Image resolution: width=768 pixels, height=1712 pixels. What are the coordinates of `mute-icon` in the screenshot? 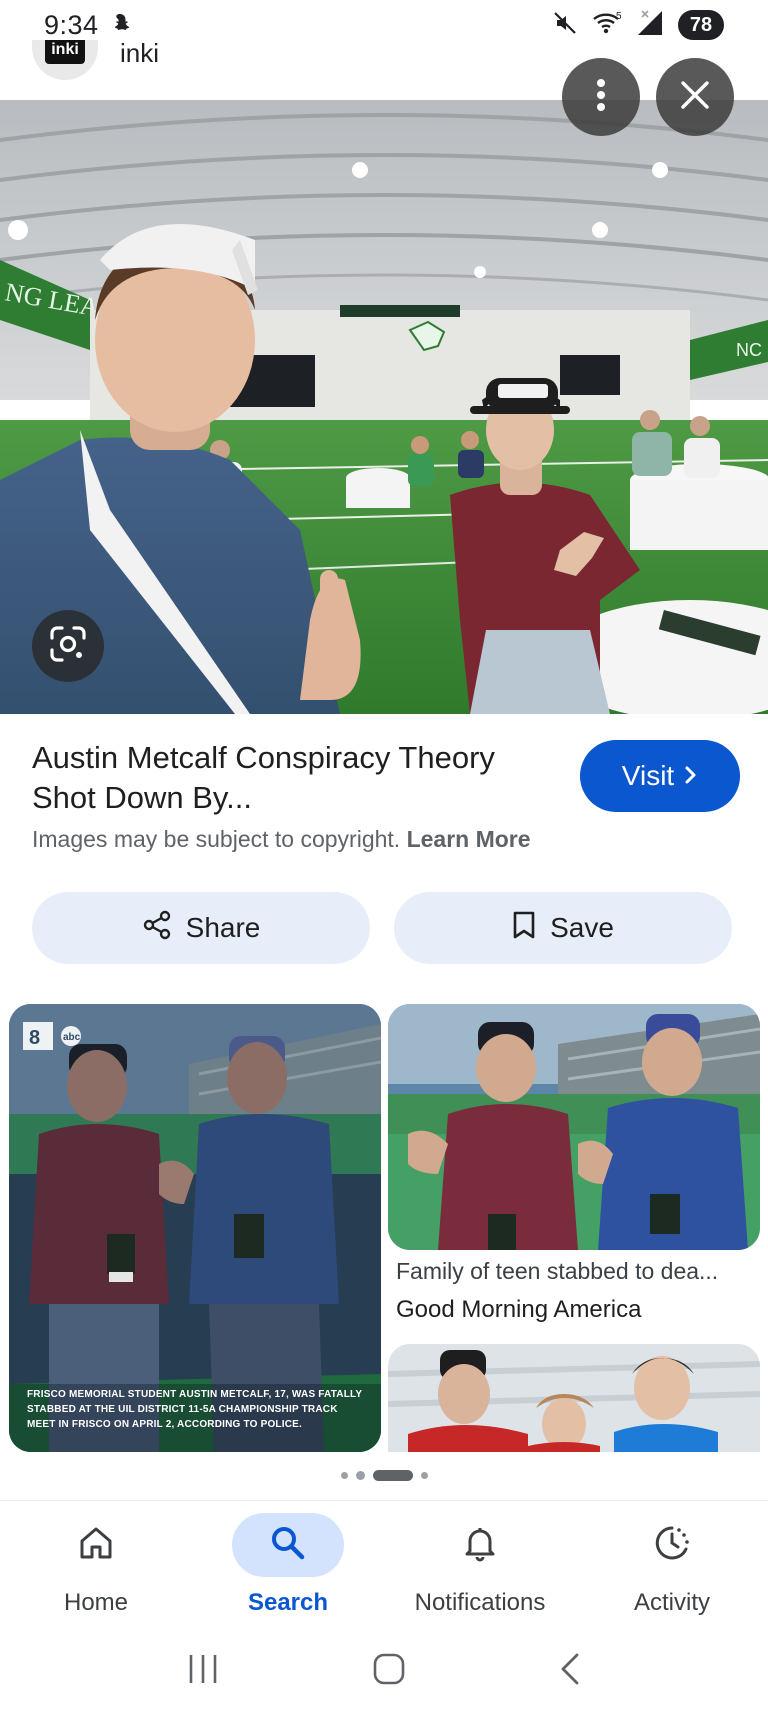 It's located at (565, 25).